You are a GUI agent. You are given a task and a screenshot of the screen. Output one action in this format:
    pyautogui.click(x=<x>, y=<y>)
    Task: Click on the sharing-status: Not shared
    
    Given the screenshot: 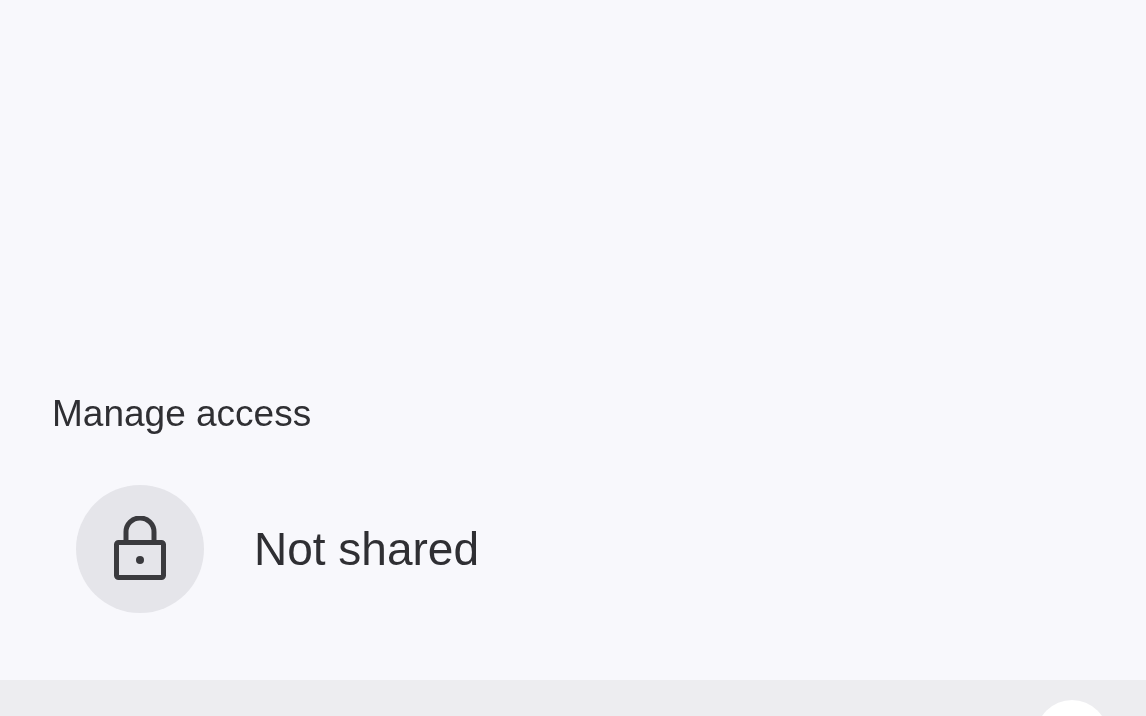 What is the action you would take?
    pyautogui.click(x=366, y=549)
    